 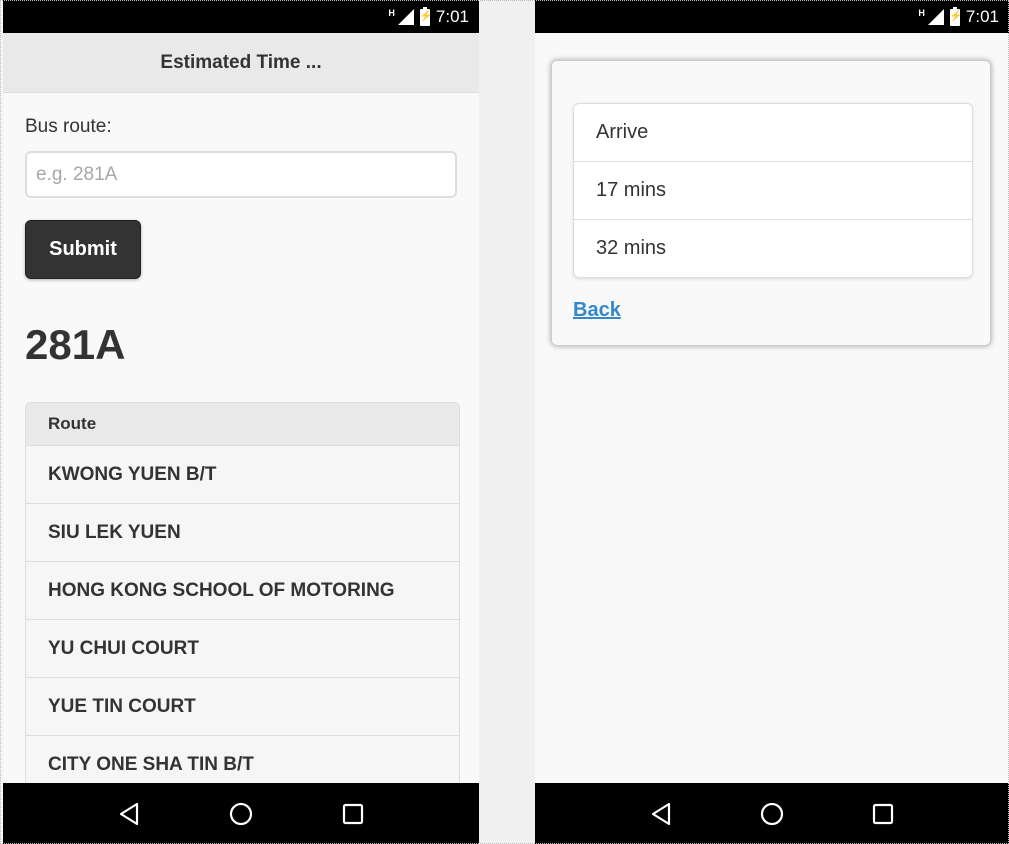 I want to click on bus-route-label: Bus route:, so click(x=68, y=126).